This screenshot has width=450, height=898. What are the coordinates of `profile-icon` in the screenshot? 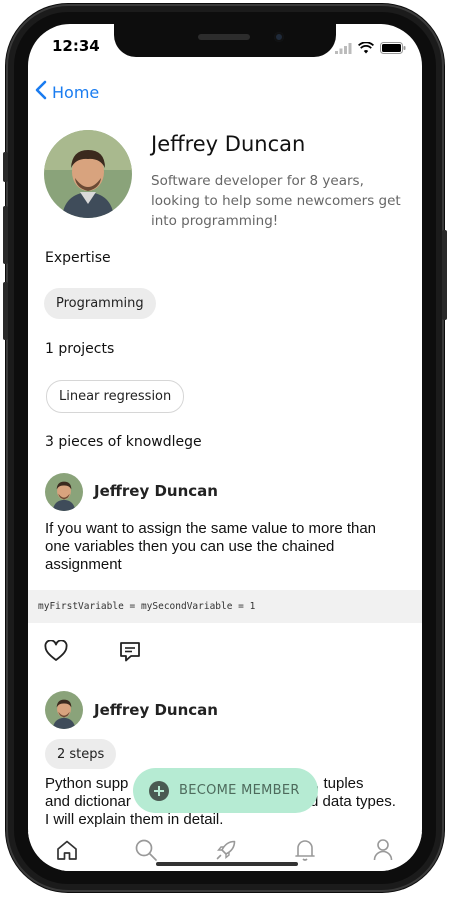 It's located at (383, 852).